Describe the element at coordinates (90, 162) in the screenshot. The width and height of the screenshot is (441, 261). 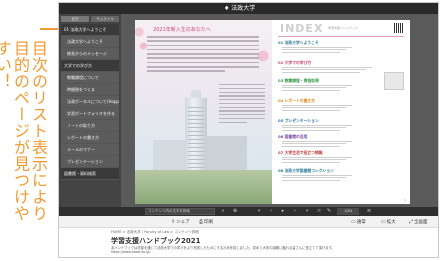
I see `toc-item: プレゼンテーション` at that location.